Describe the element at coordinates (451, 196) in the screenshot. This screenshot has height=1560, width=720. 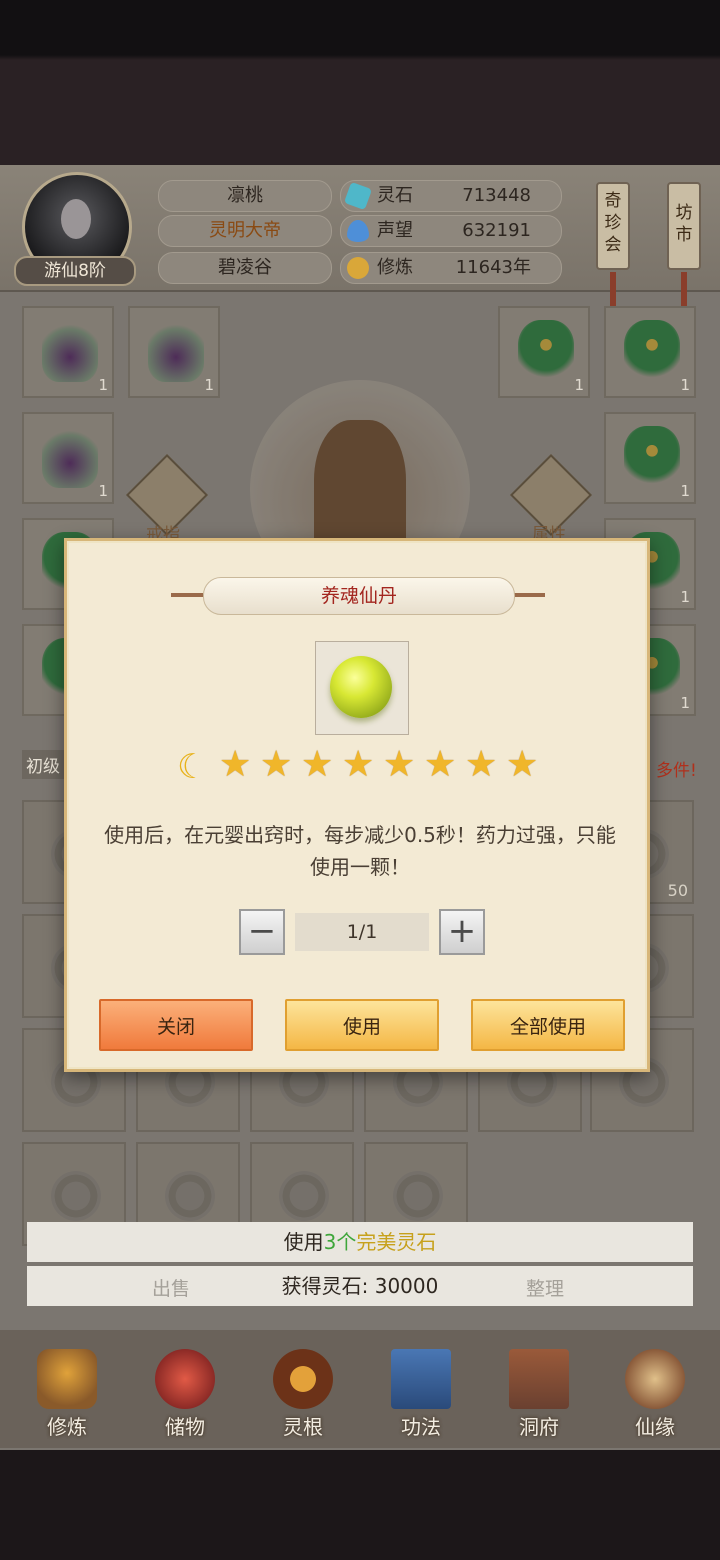
I see `stat-spirit-stone: 灵石 713448` at that location.